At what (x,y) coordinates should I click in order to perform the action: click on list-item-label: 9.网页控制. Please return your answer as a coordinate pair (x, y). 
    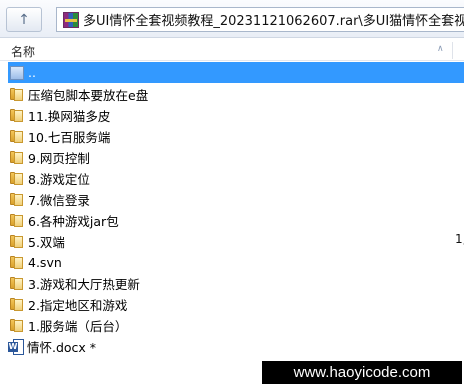
    Looking at the image, I should click on (59, 158).